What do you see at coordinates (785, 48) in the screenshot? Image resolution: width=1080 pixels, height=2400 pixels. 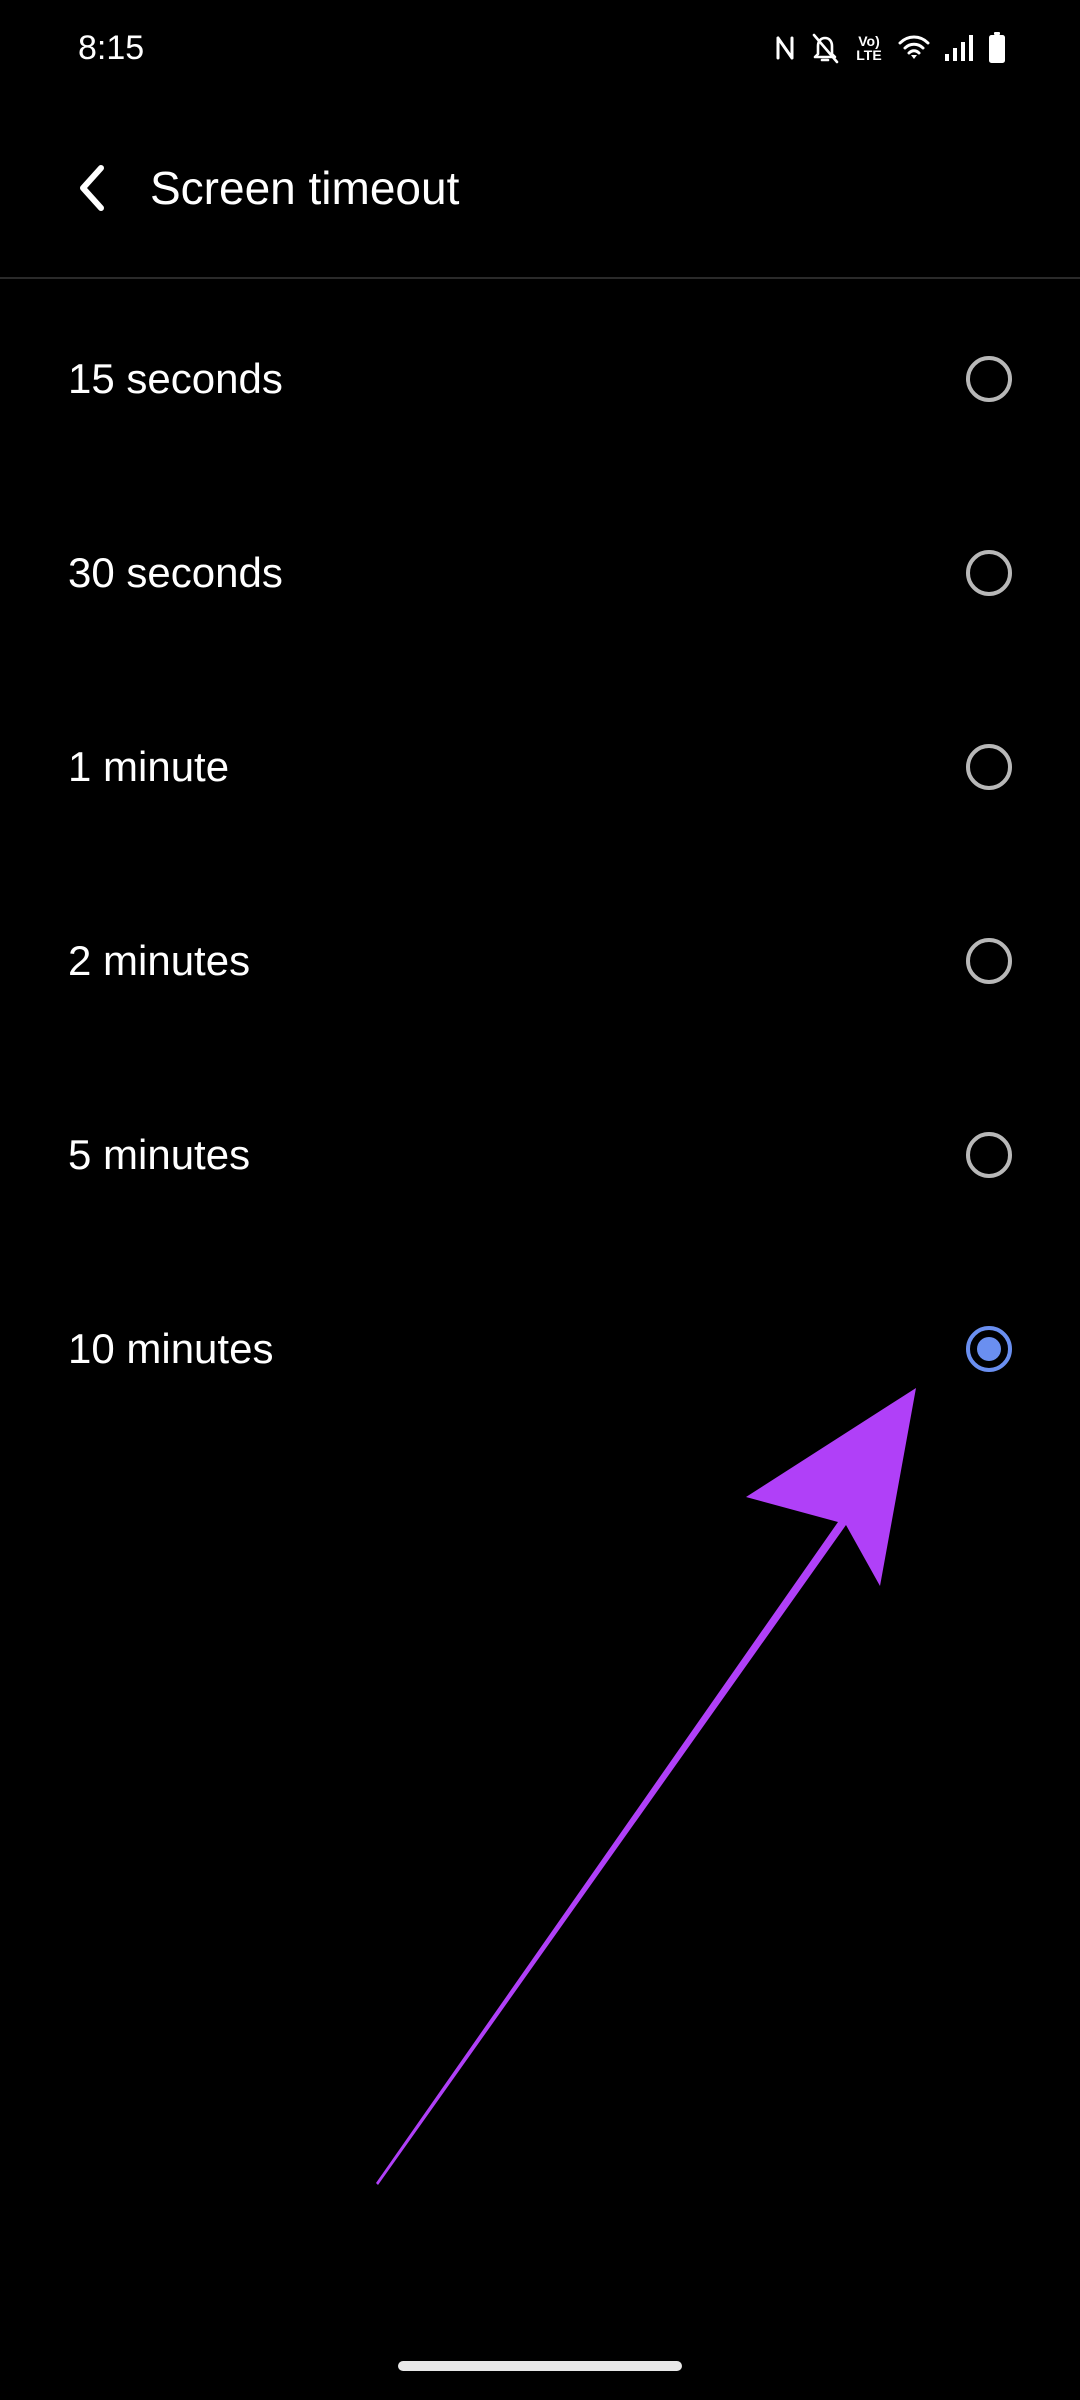 I see `nfc-icon` at bounding box center [785, 48].